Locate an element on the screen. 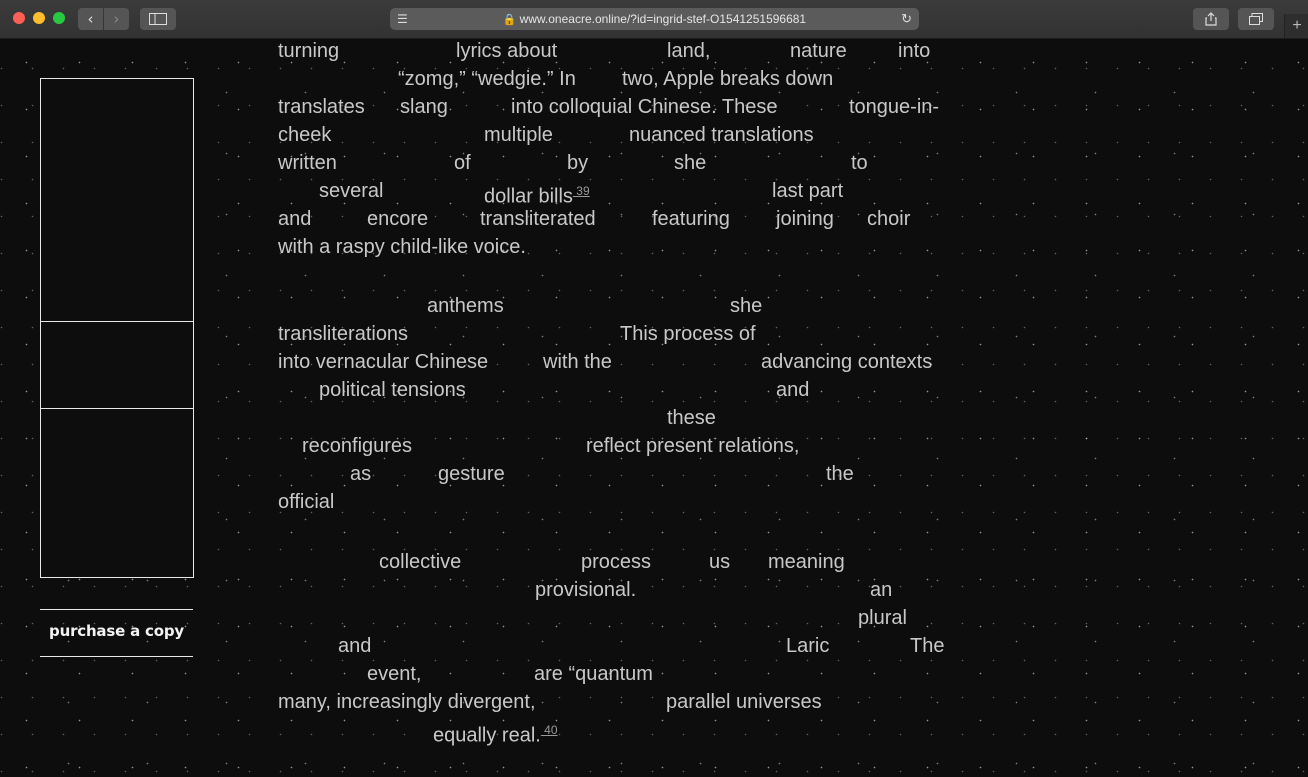  text-fragment: transliterations is located at coordinates (343, 334).